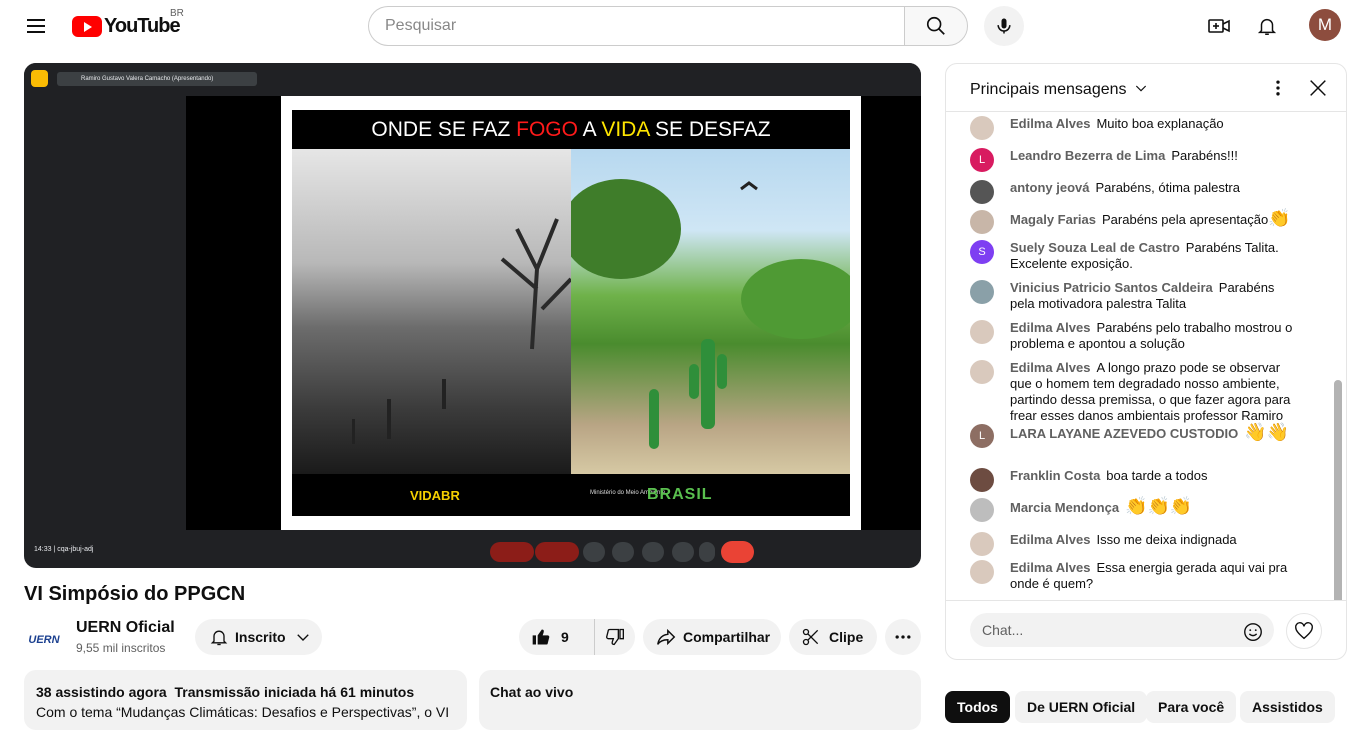 The width and height of the screenshot is (1368, 730). What do you see at coordinates (142, 25) in the screenshot?
I see `logo-text: YouTube` at bounding box center [142, 25].